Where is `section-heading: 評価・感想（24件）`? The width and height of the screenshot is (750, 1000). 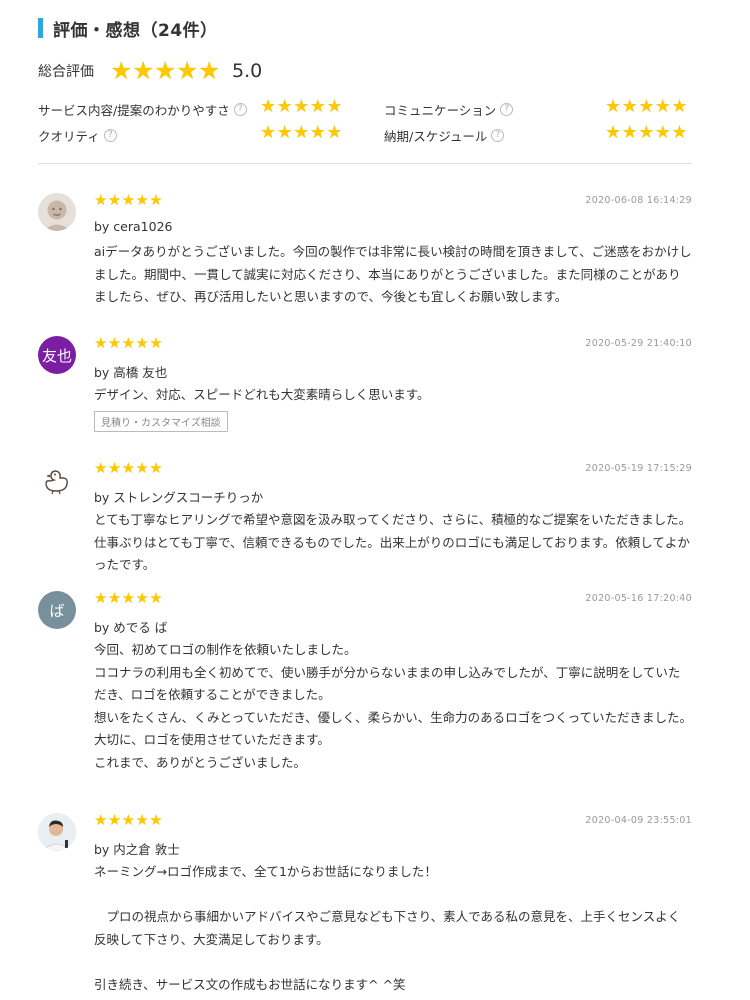 section-heading: 評価・感想（24件） is located at coordinates (128, 29).